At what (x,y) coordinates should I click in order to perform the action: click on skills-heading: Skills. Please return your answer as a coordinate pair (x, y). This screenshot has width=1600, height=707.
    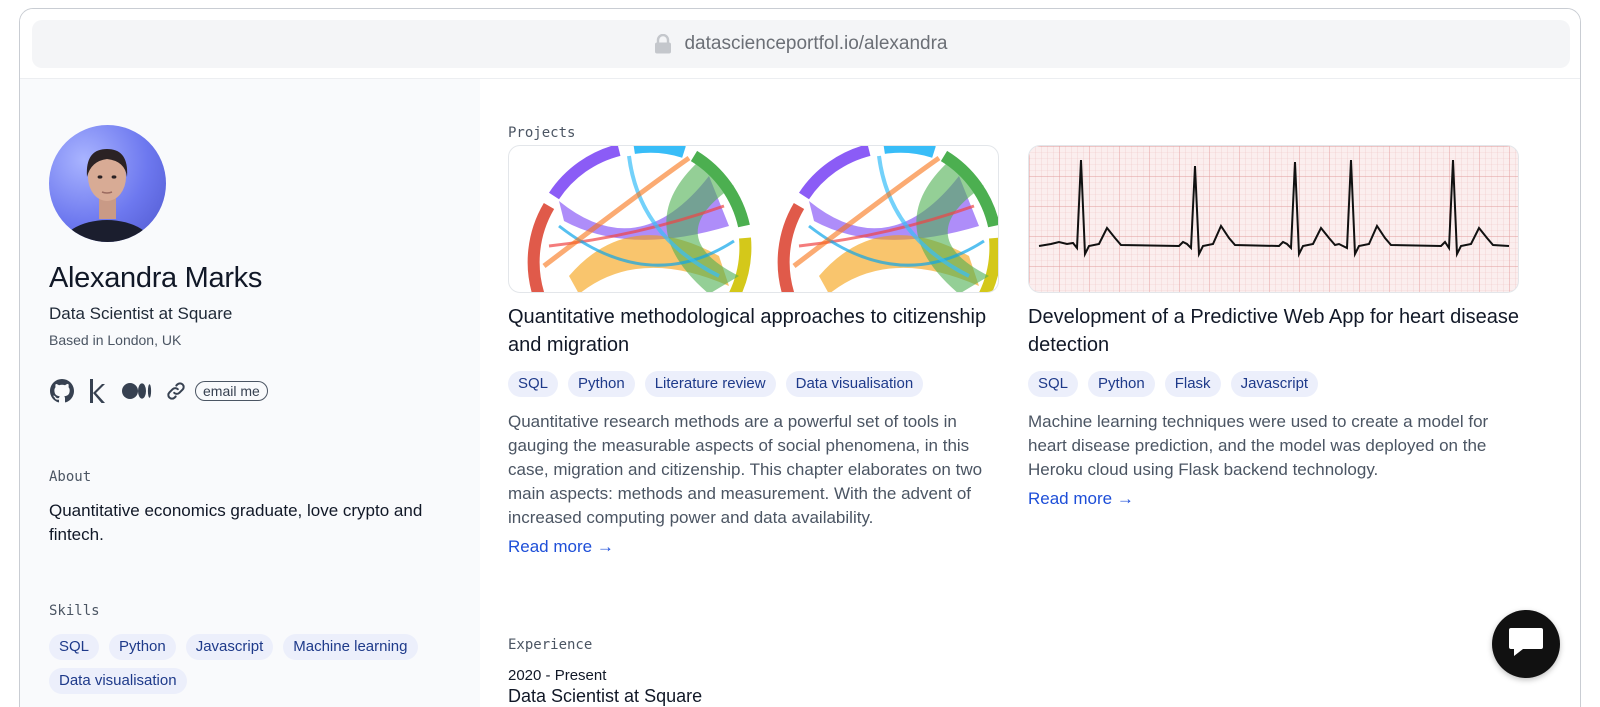
    Looking at the image, I should click on (74, 611).